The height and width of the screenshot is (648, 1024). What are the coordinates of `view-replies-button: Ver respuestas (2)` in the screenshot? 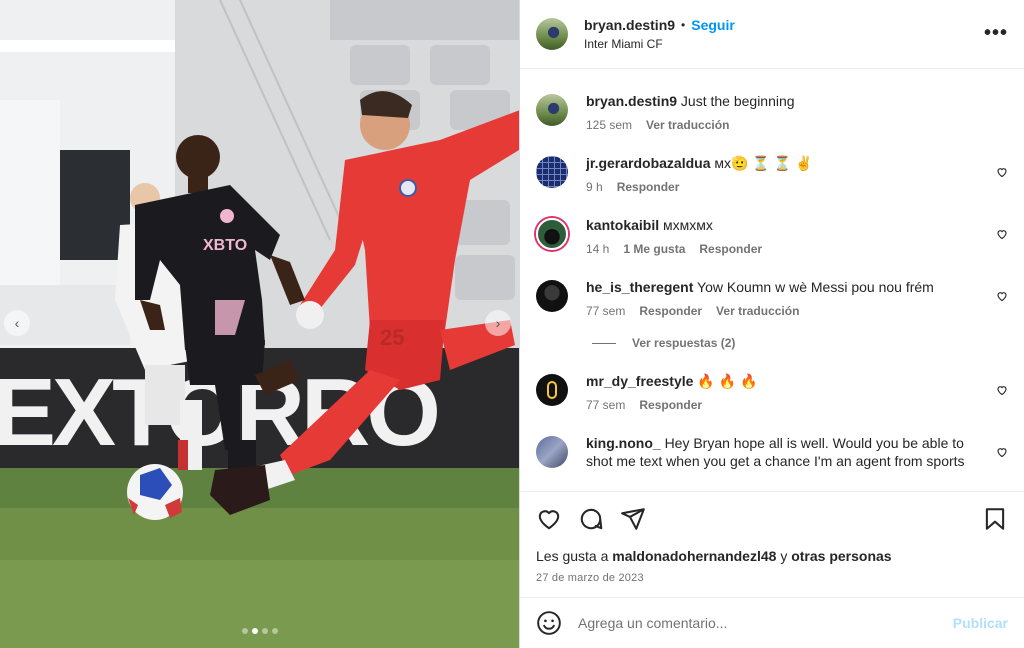 It's located at (800, 343).